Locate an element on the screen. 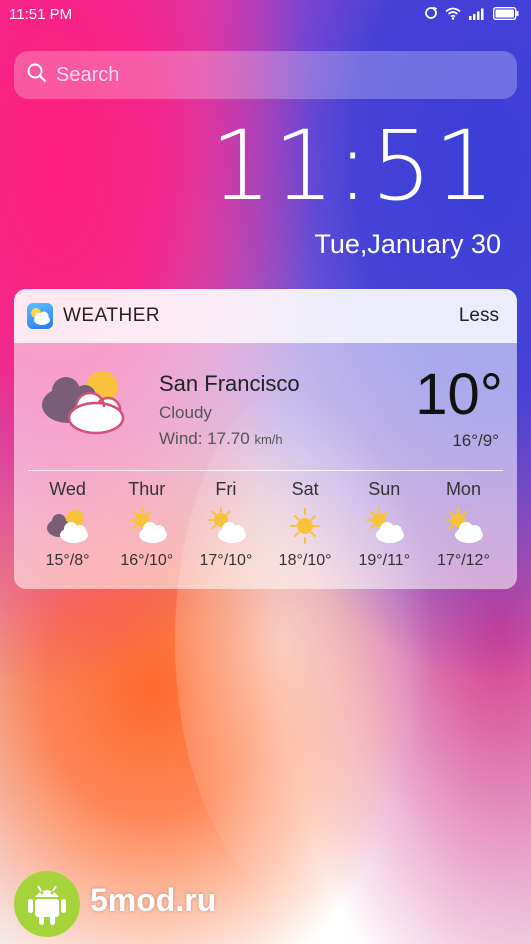  wind-unit: km/h is located at coordinates (268, 439).